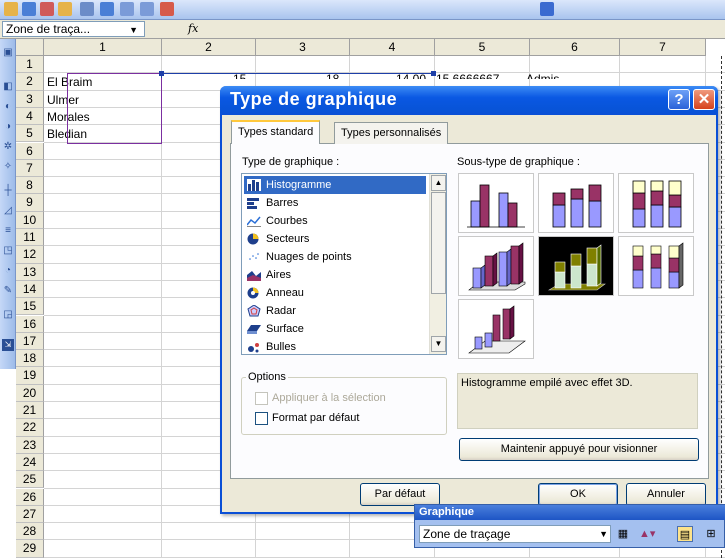 This screenshot has width=725, height=558. Describe the element at coordinates (30, 462) in the screenshot. I see `row-header: 24` at that location.